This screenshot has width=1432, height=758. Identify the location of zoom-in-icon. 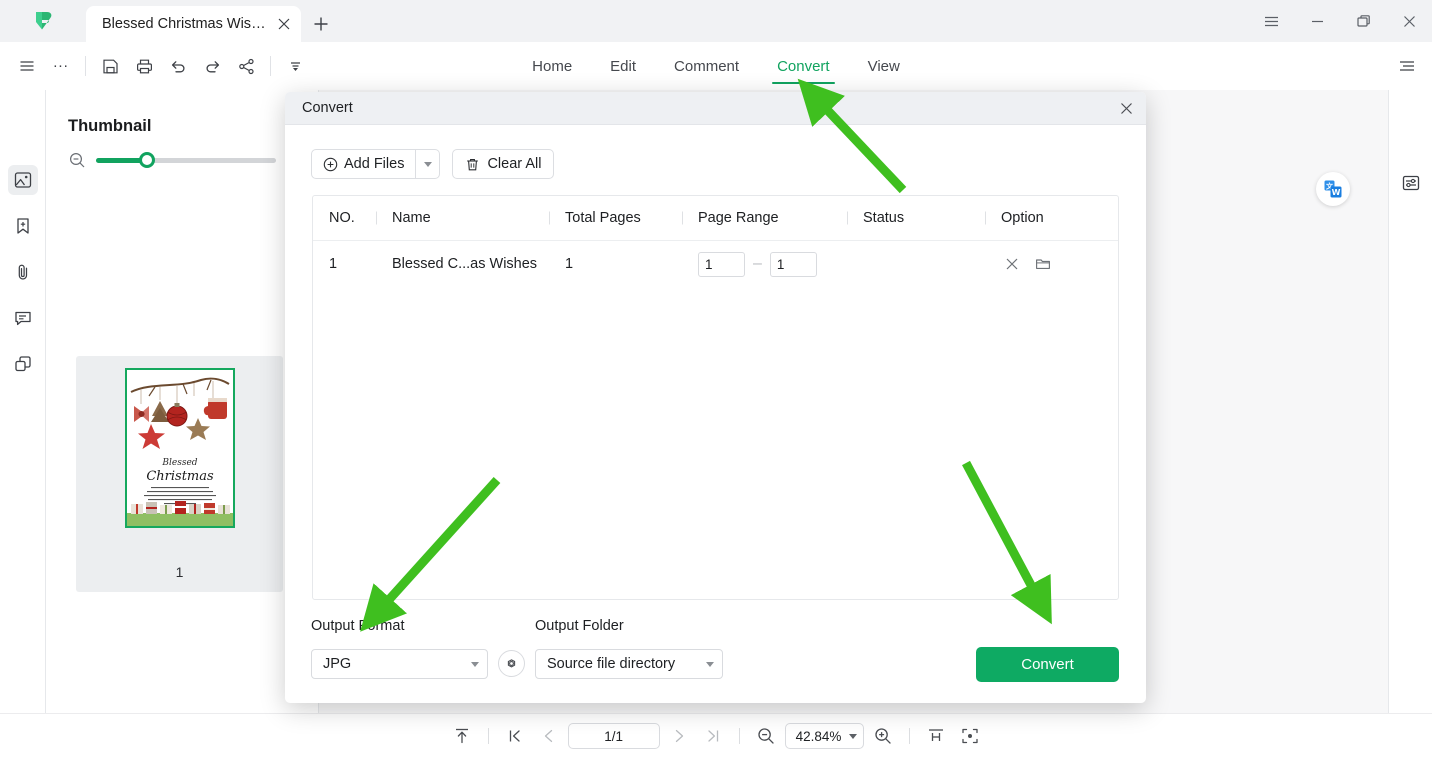
(883, 736).